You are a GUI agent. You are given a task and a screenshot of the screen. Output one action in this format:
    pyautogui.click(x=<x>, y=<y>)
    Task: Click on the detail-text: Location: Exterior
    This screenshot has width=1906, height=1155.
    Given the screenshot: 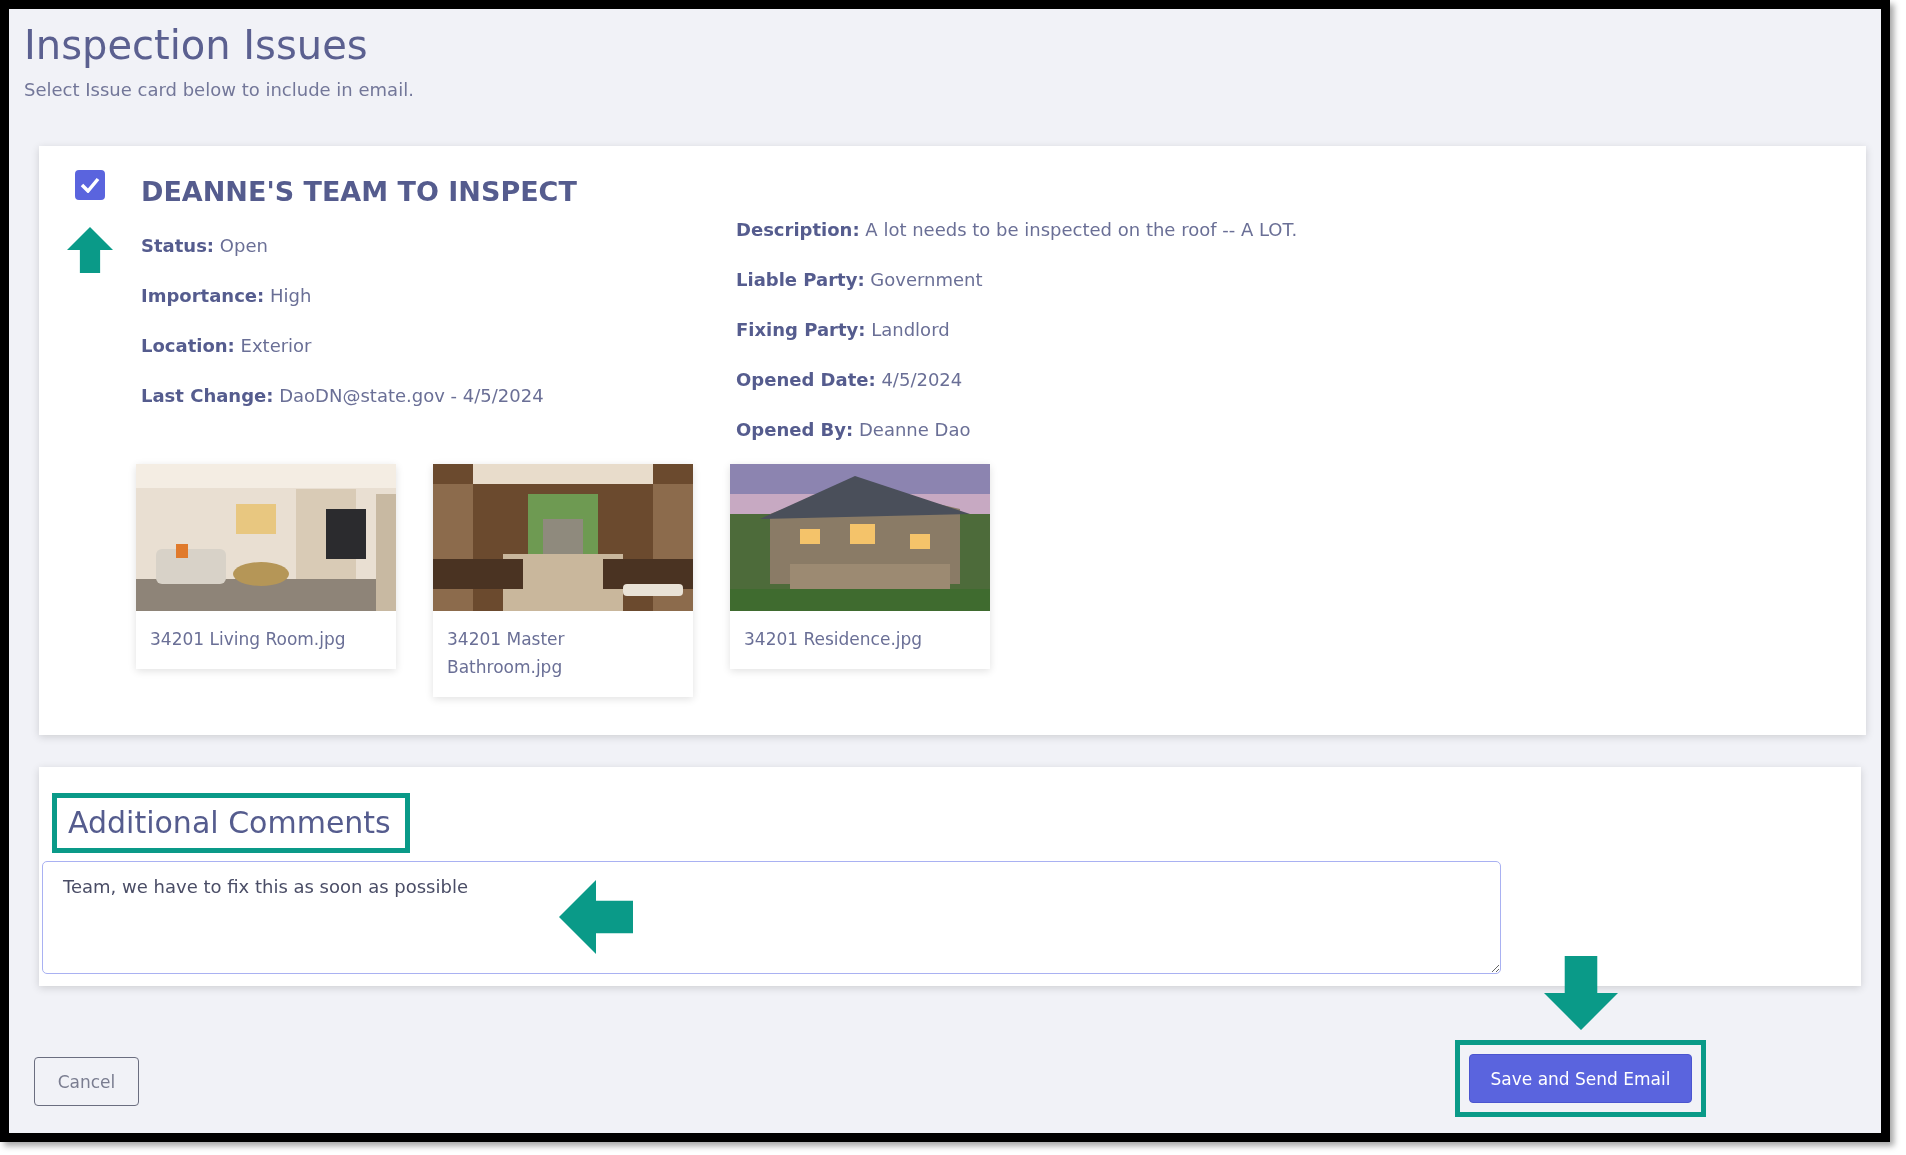 What is the action you would take?
    pyautogui.click(x=227, y=346)
    